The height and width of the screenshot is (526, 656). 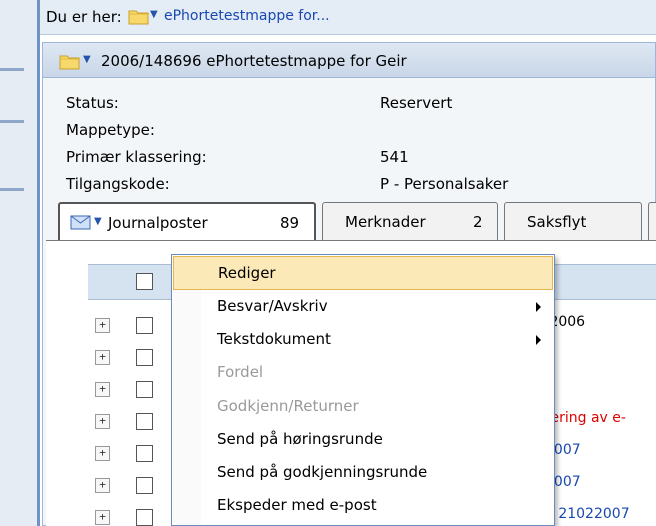 What do you see at coordinates (118, 184) in the screenshot?
I see `access-code-label: Tilgangskode:` at bounding box center [118, 184].